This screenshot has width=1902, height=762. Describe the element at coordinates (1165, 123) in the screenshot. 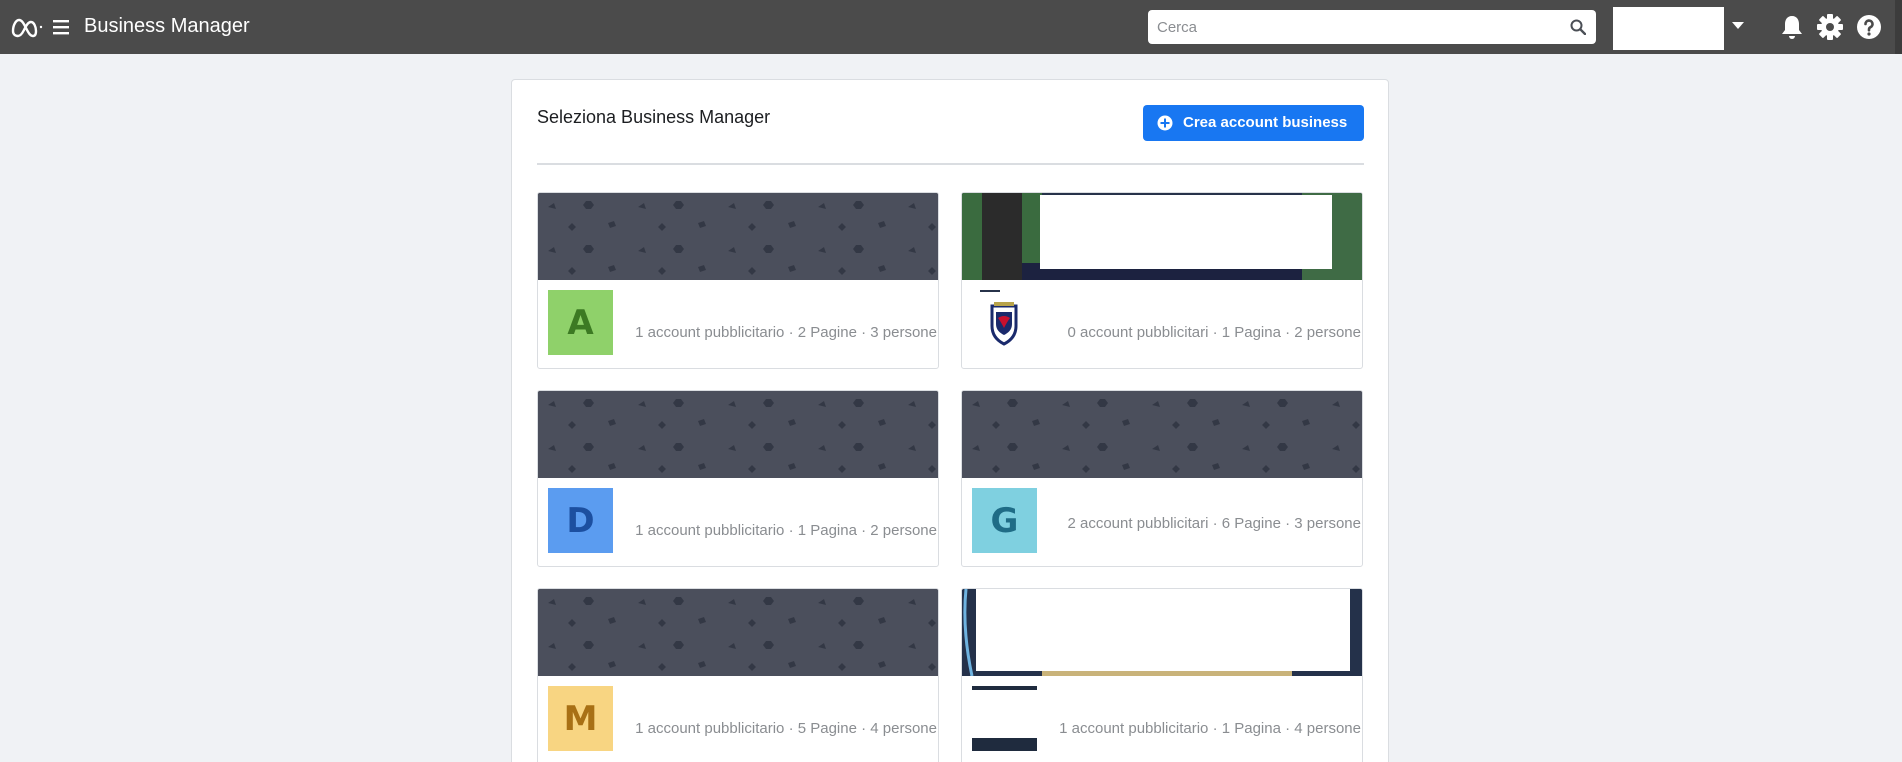

I see `plus-circle-icon` at that location.